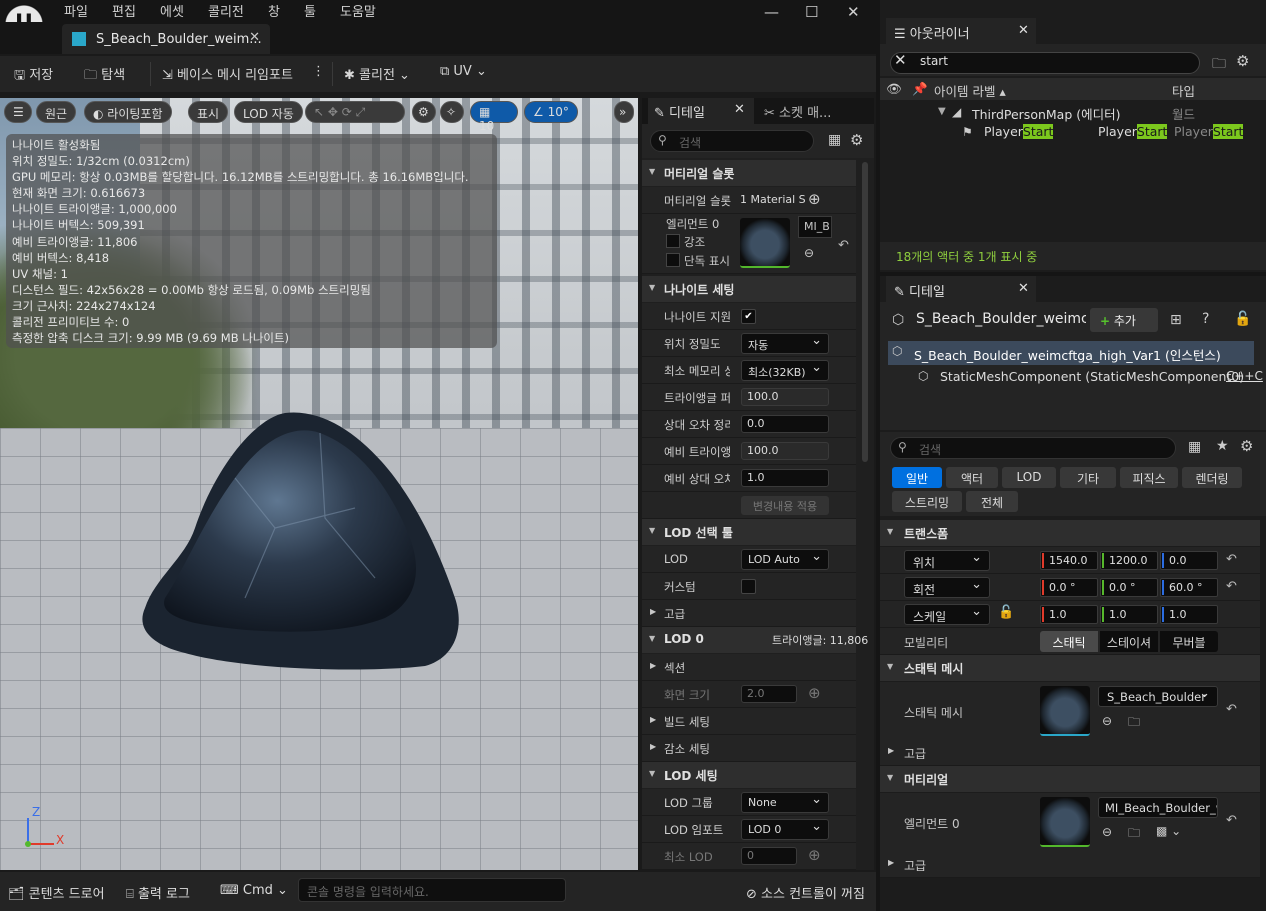  I want to click on level-details-tab: ✎ 디테일 ✕, so click(961, 289).